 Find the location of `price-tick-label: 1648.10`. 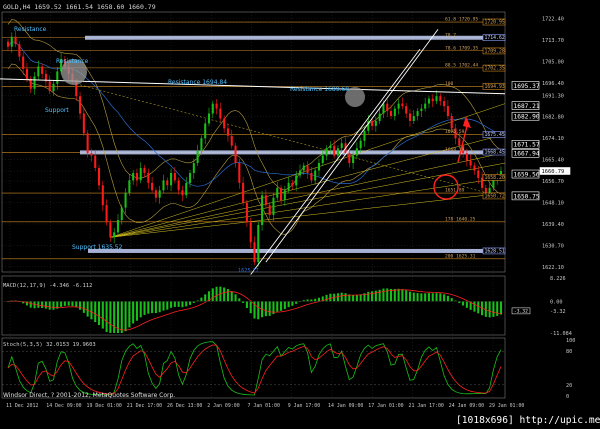

price-tick-label: 1648.10 is located at coordinates (553, 203).